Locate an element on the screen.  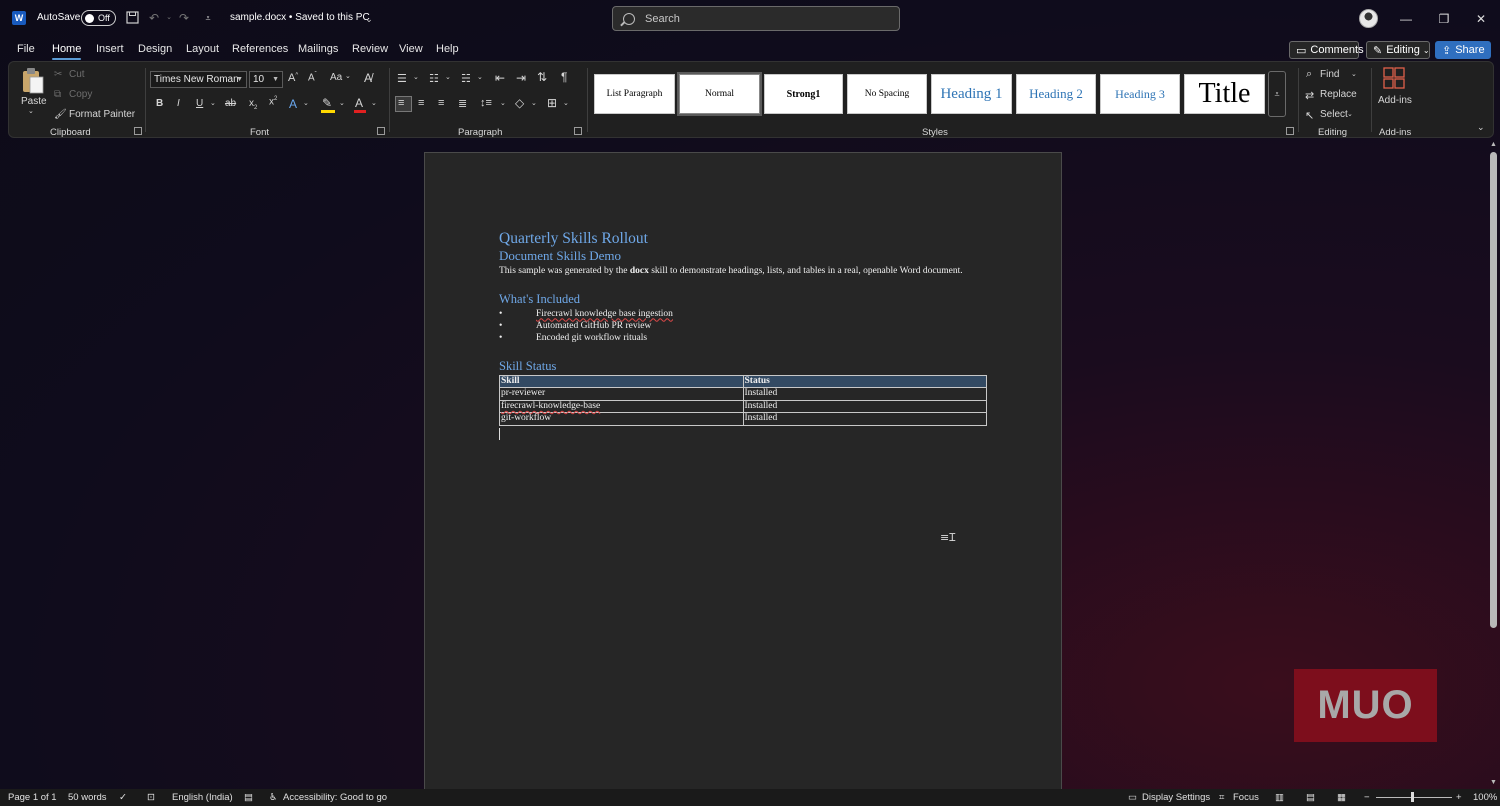
grow-font-icon: A^ is located at coordinates (293, 78).